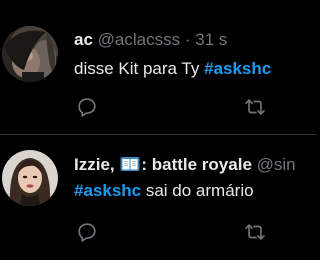 The width and height of the screenshot is (320, 260). What do you see at coordinates (139, 68) in the screenshot?
I see `tweet-text-plain: disse Kit para Ty` at bounding box center [139, 68].